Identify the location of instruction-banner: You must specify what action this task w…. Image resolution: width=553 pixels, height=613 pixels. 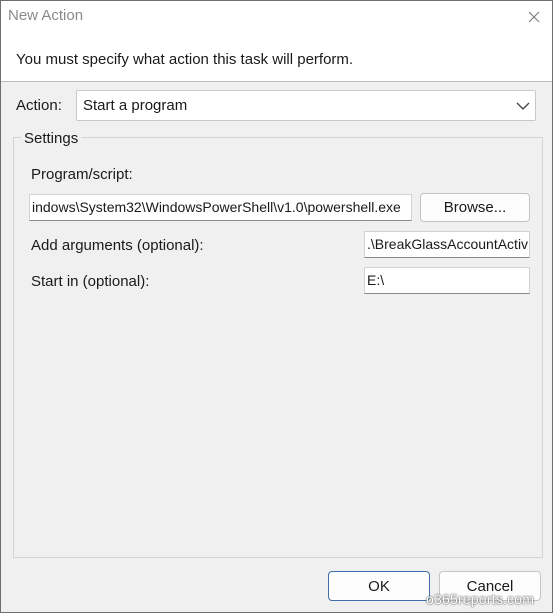
(276, 57).